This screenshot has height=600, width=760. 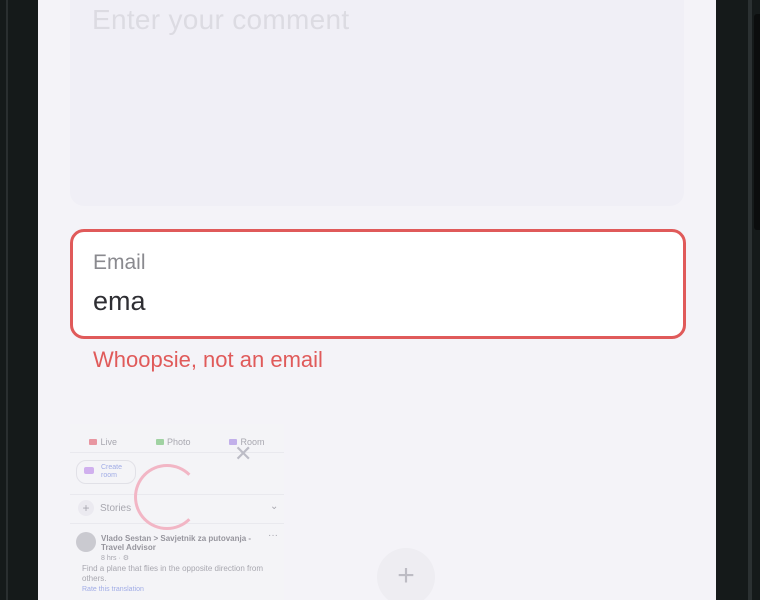 I want to click on email-input, so click(x=373, y=301).